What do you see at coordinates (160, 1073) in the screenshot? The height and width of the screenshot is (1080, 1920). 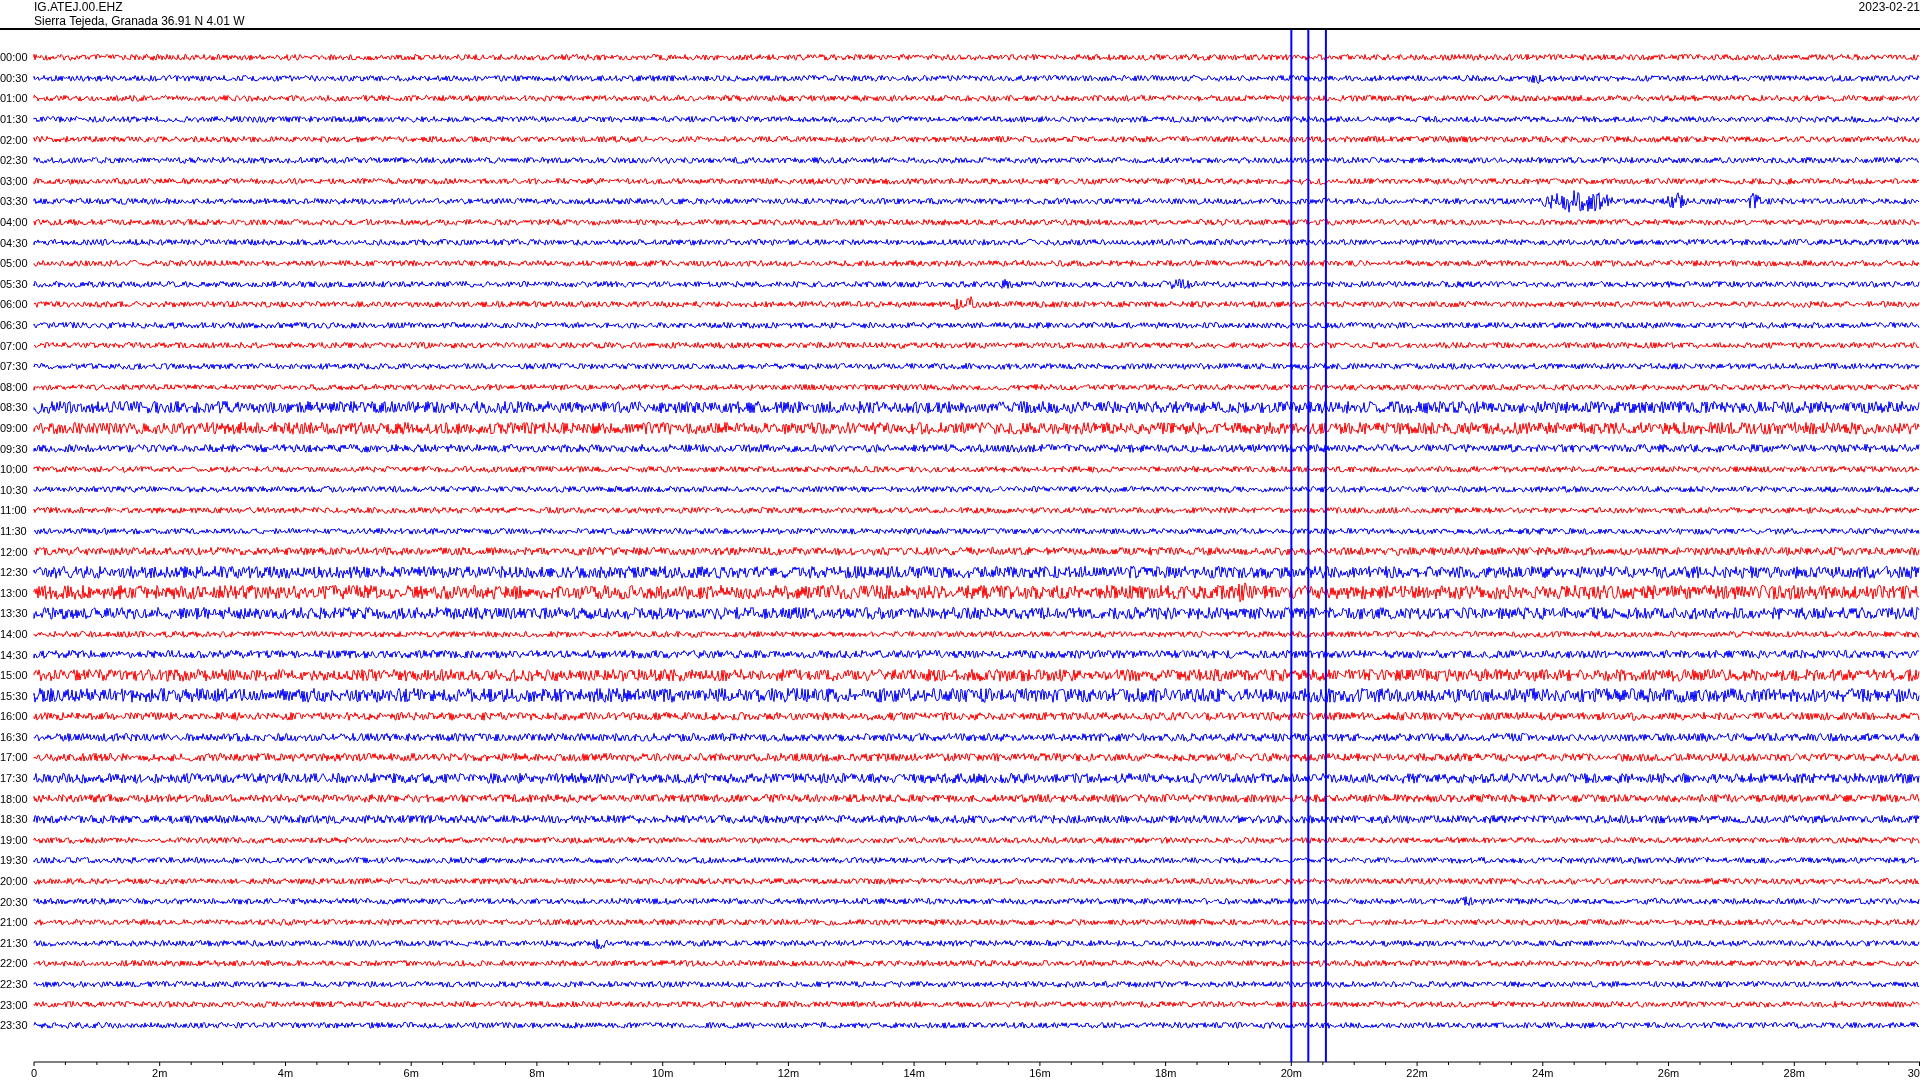 I see `axis-label: 2m` at bounding box center [160, 1073].